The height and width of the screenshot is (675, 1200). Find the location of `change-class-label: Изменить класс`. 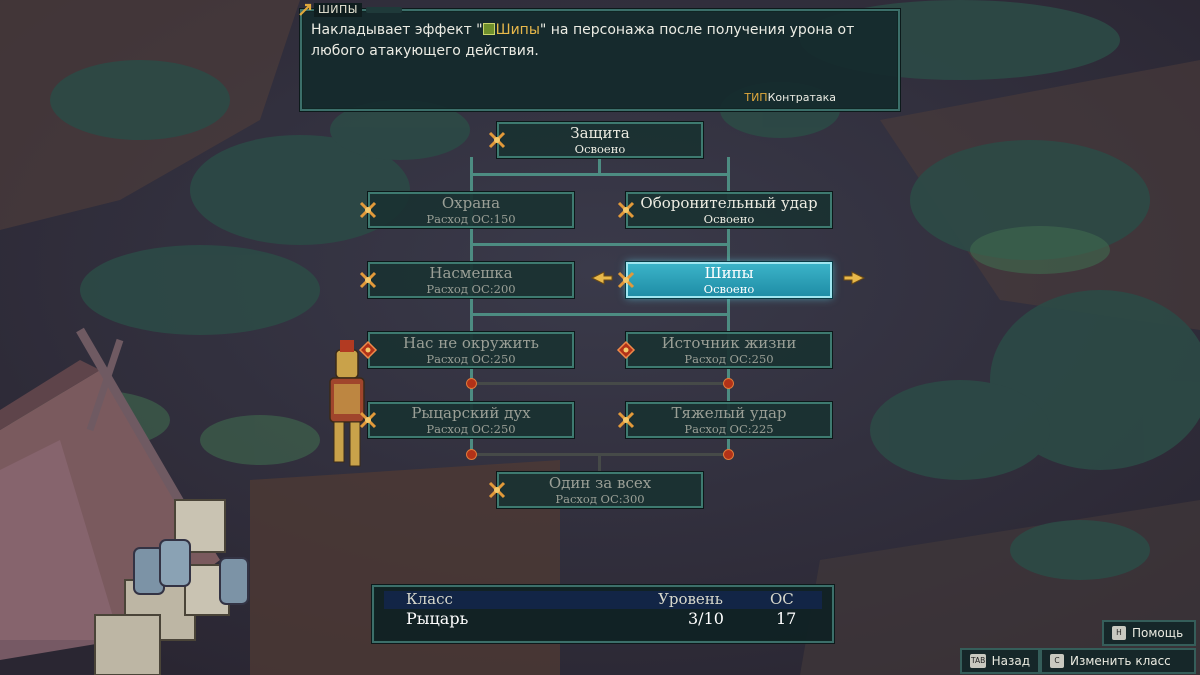

change-class-label: Изменить класс is located at coordinates (1120, 661).